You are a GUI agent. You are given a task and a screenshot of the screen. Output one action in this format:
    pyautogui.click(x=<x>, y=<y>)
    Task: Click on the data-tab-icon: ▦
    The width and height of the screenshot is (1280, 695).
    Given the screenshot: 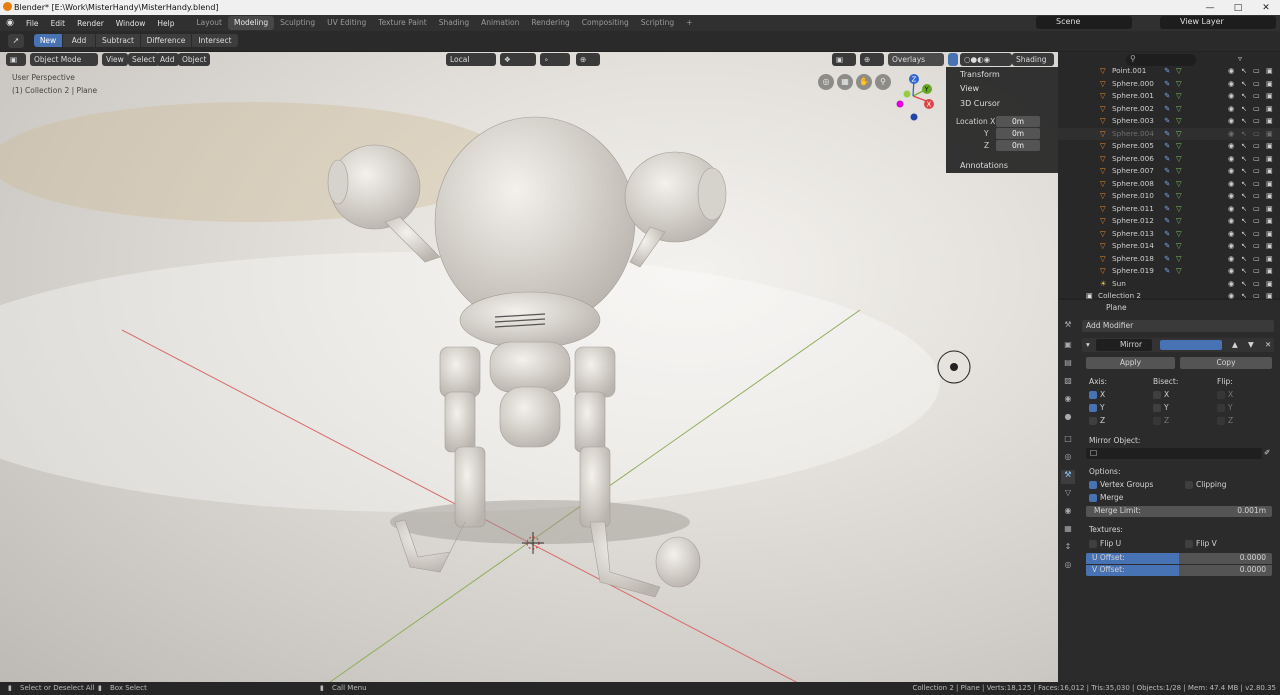 What is the action you would take?
    pyautogui.click(x=1068, y=531)
    